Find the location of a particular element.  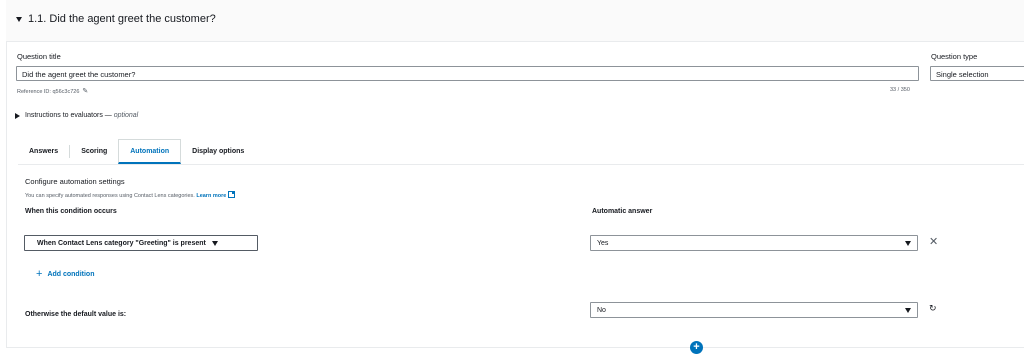

condition-header: When this condition occurs is located at coordinates (71, 211).